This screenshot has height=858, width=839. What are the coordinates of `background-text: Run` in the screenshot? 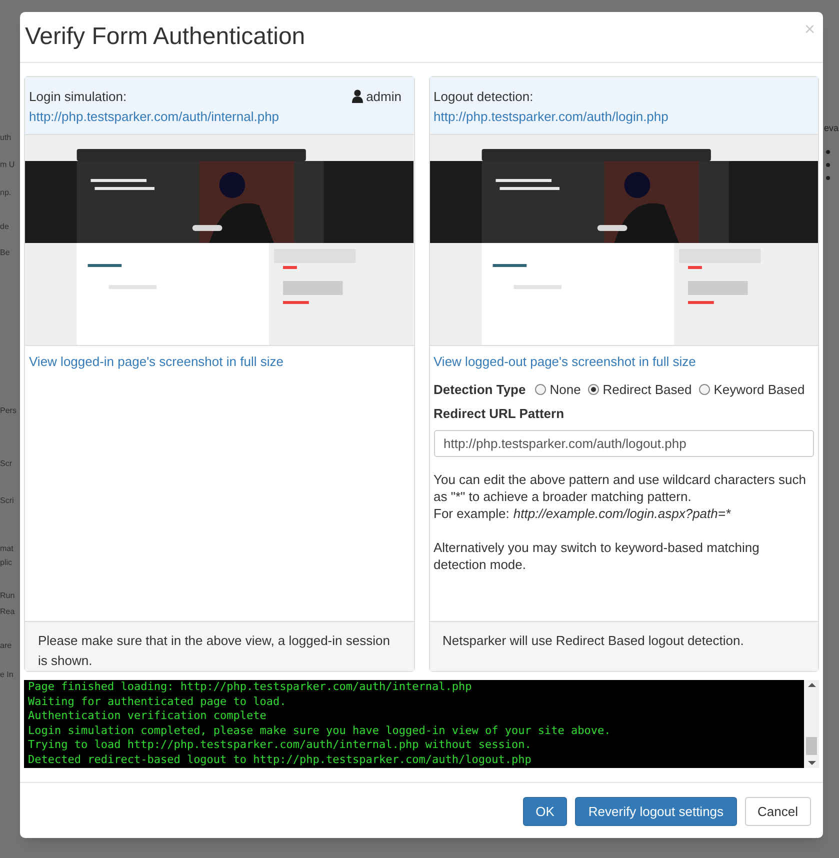 It's located at (7, 596).